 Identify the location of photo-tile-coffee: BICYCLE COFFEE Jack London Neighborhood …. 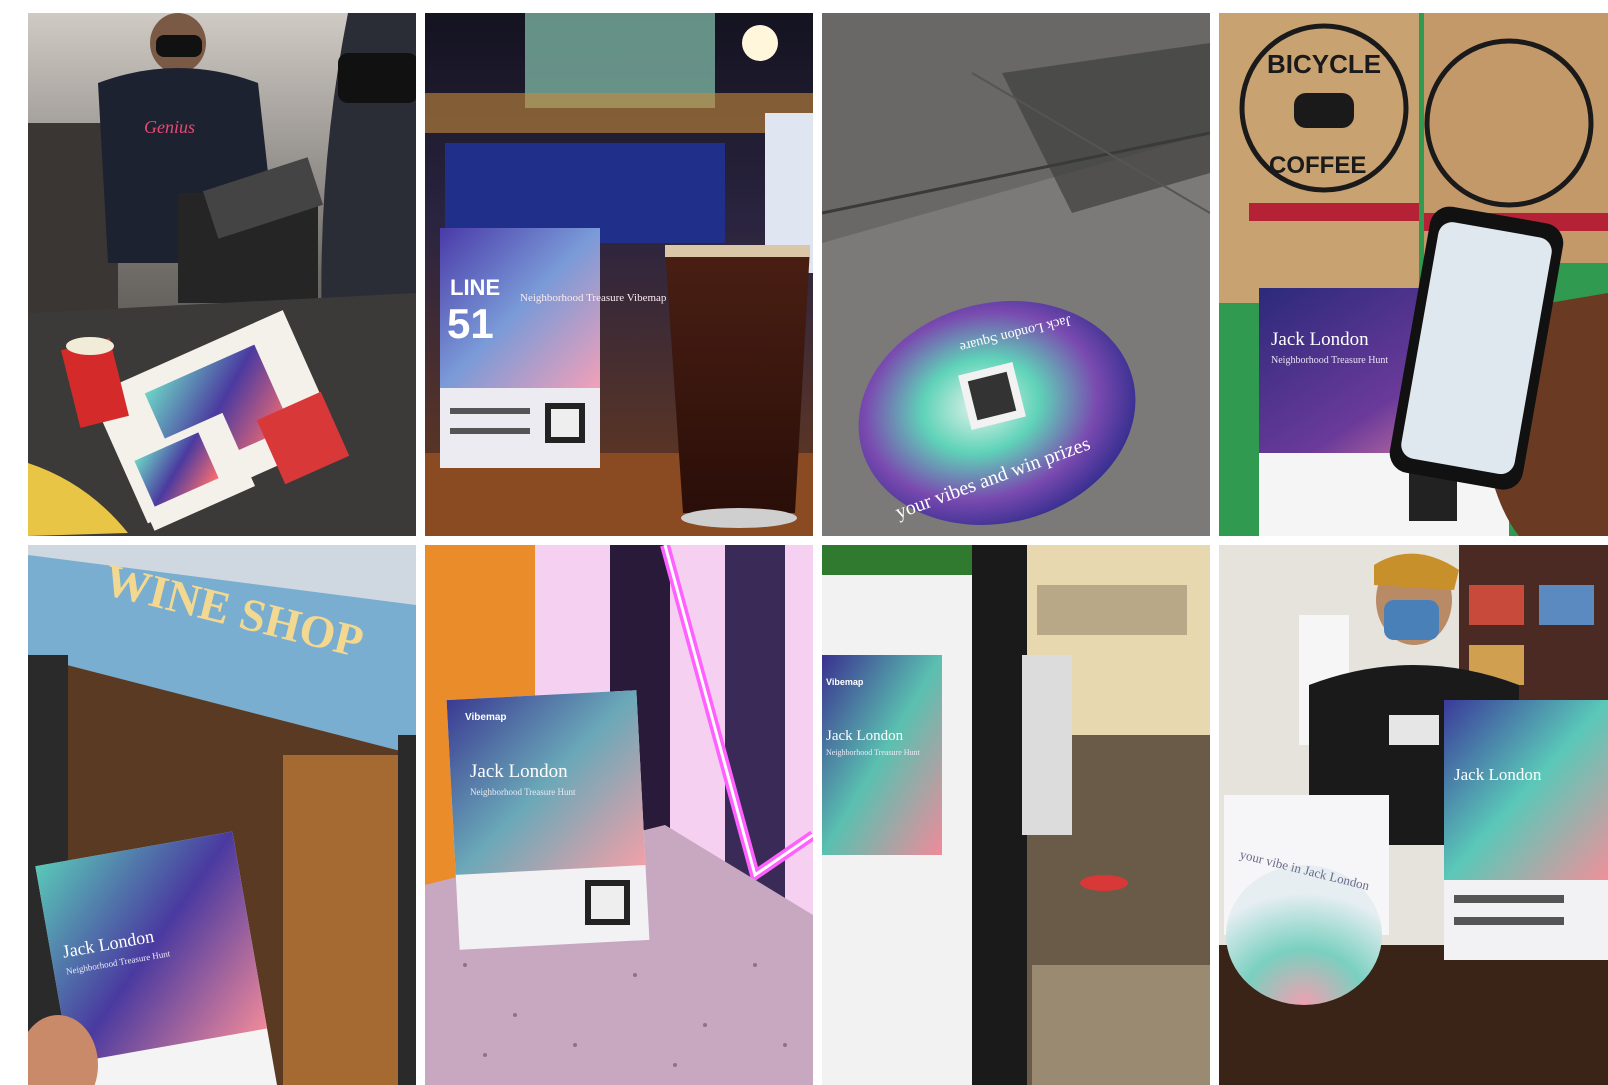
(1413, 274).